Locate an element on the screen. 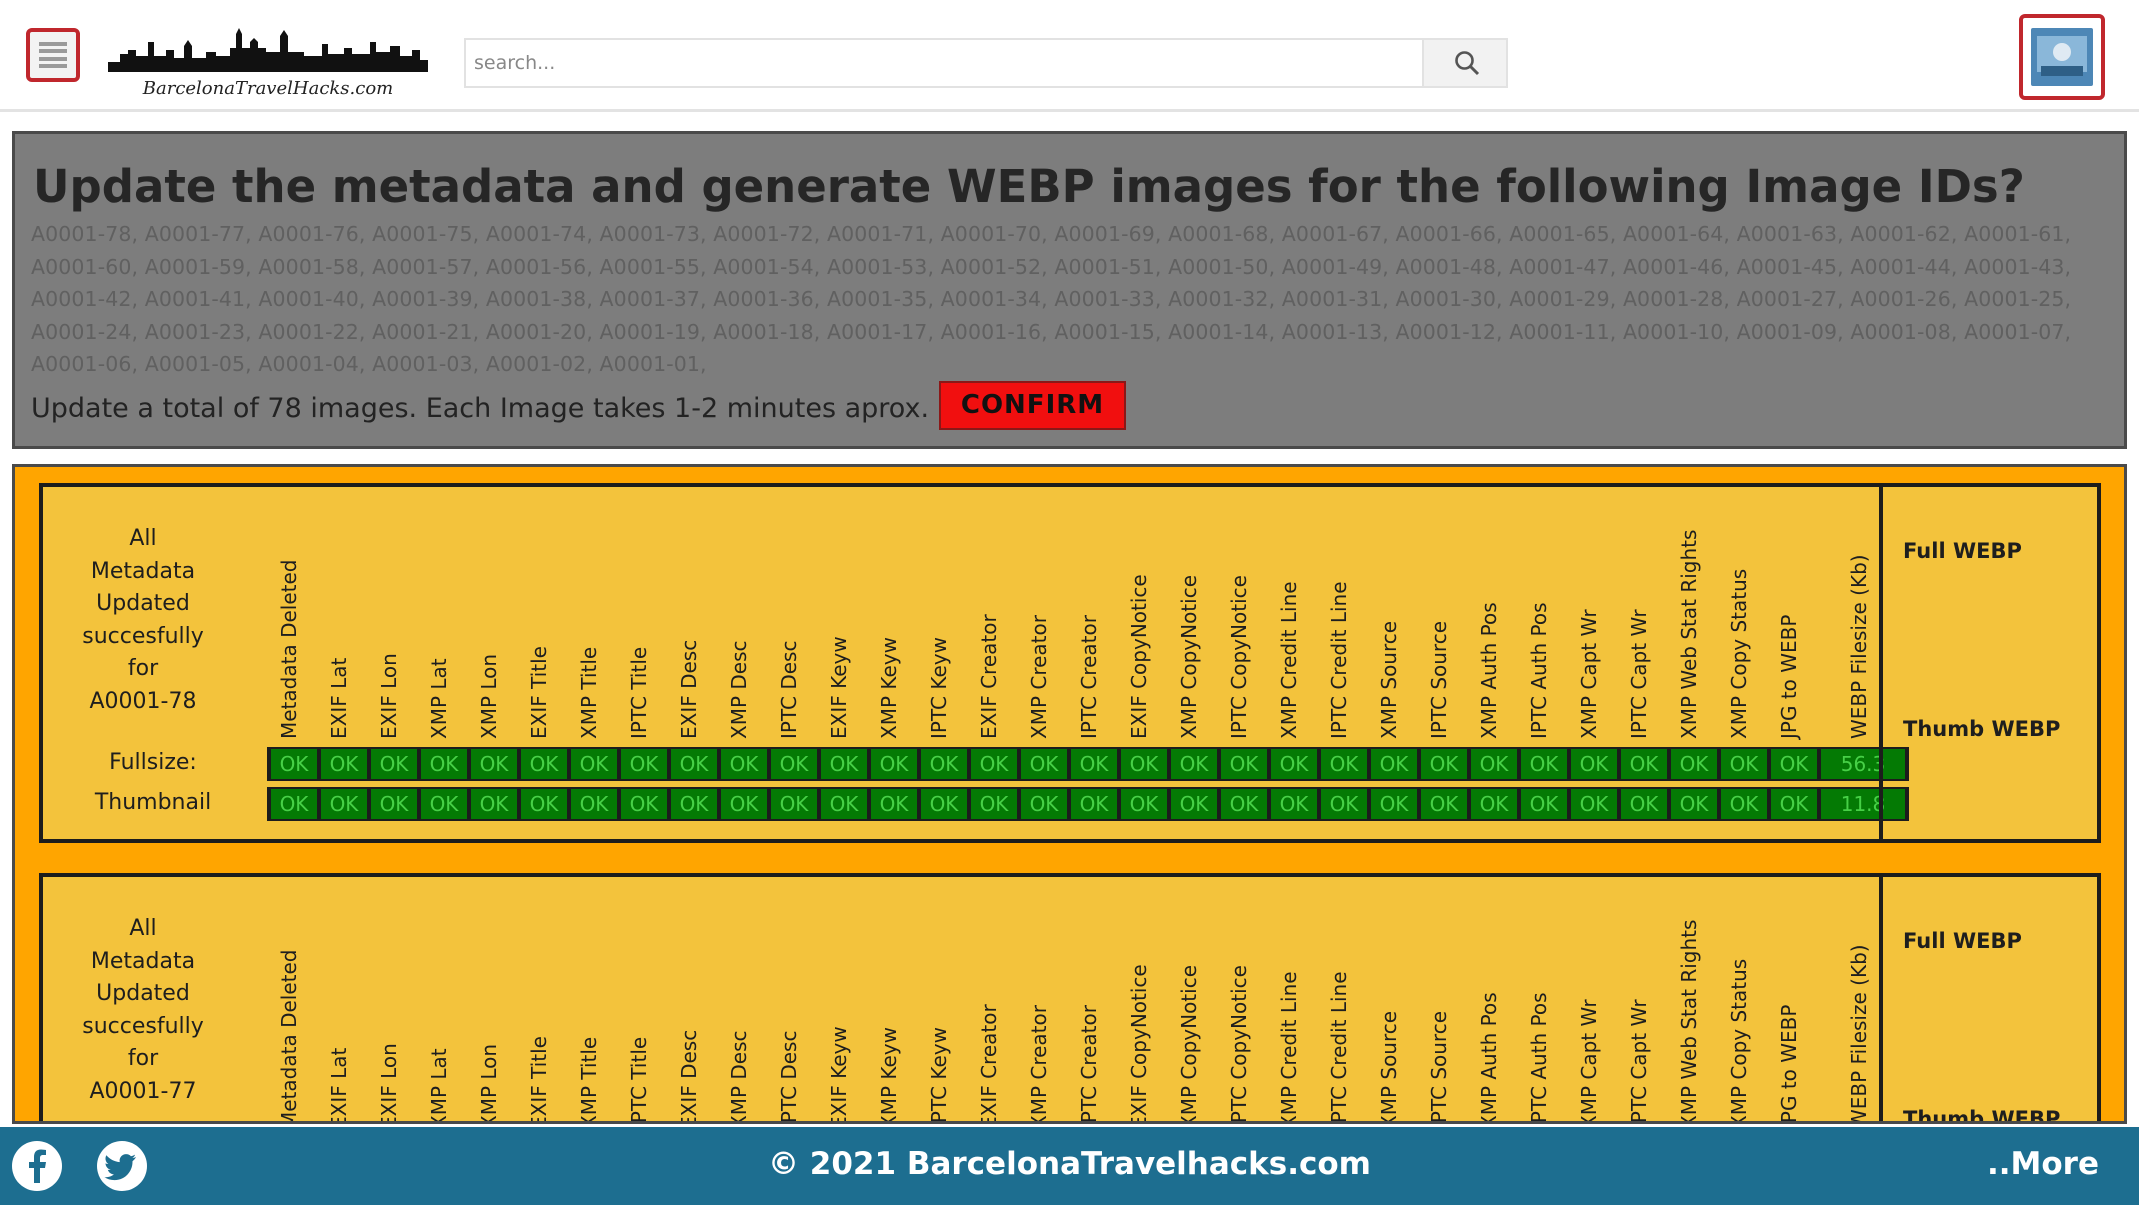  column-header-label: XMP Title is located at coordinates (589, 1080).